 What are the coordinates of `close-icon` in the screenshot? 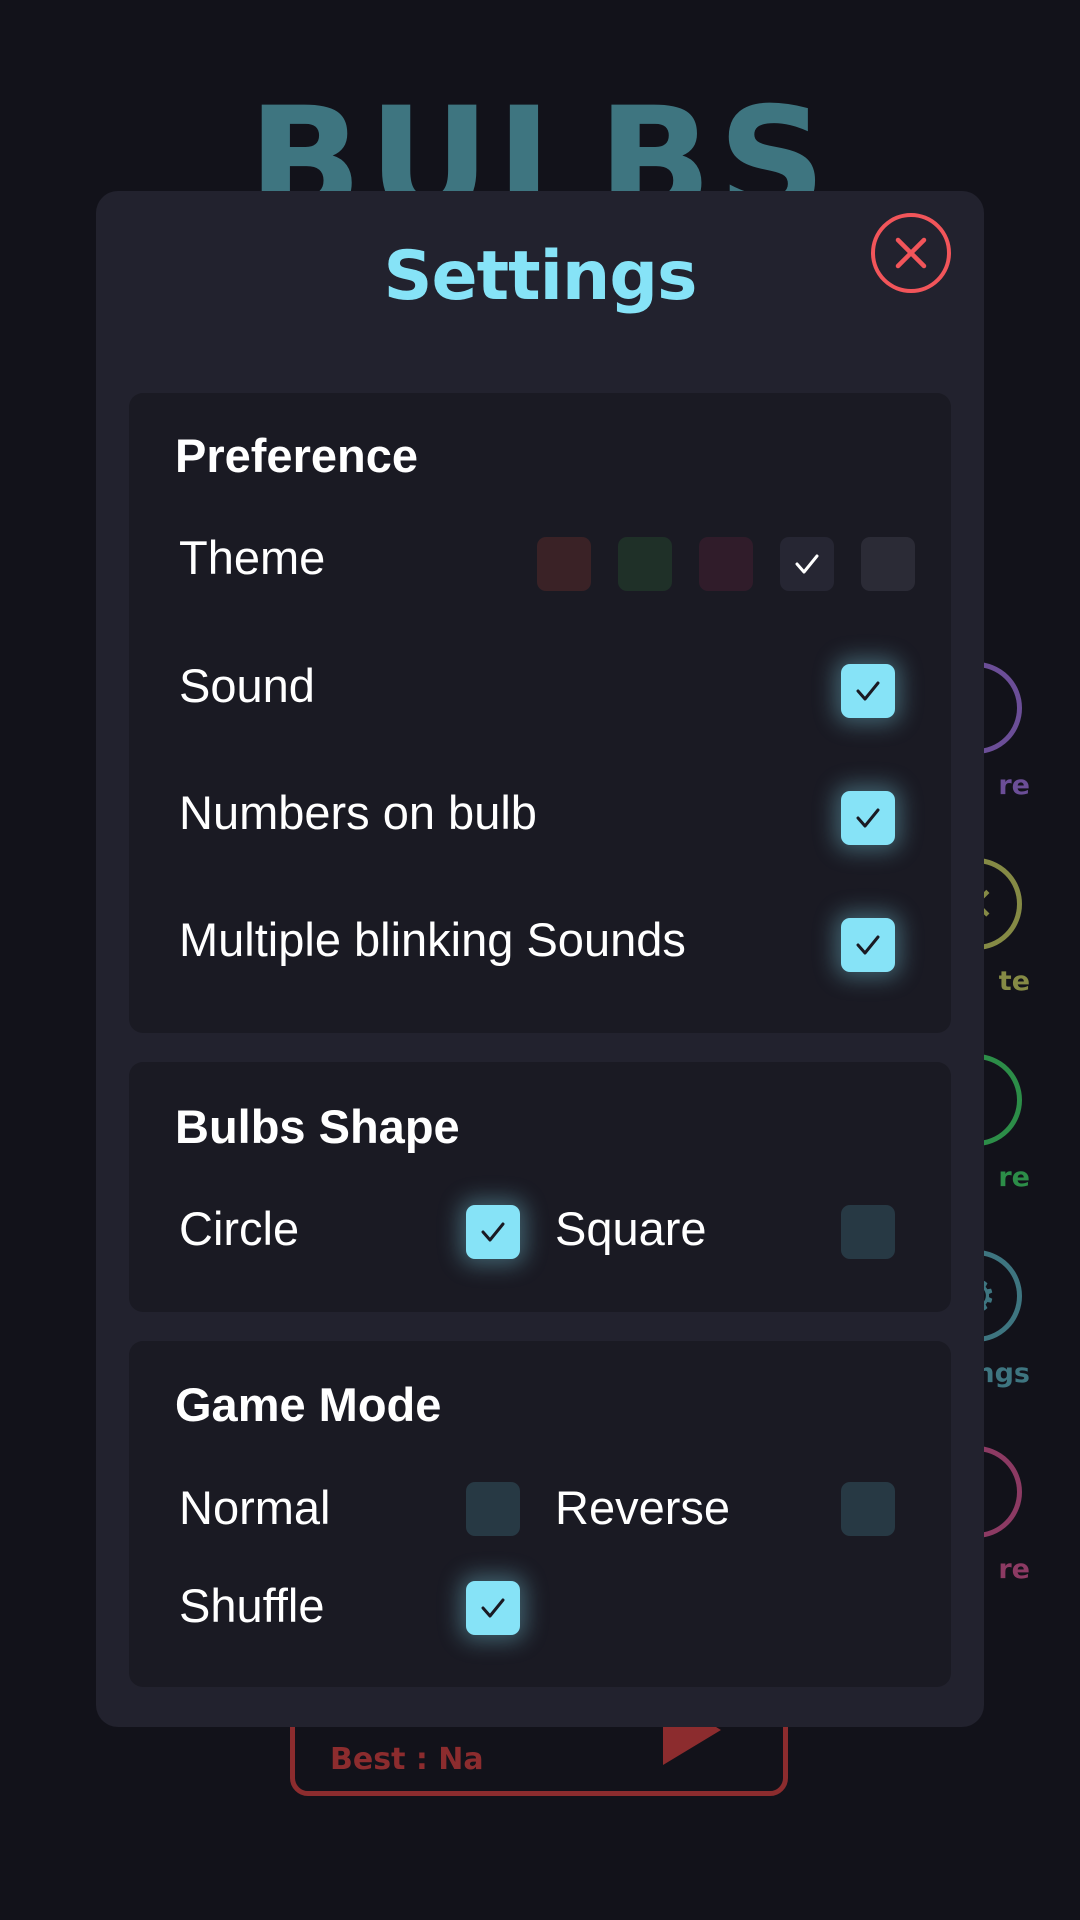 It's located at (911, 253).